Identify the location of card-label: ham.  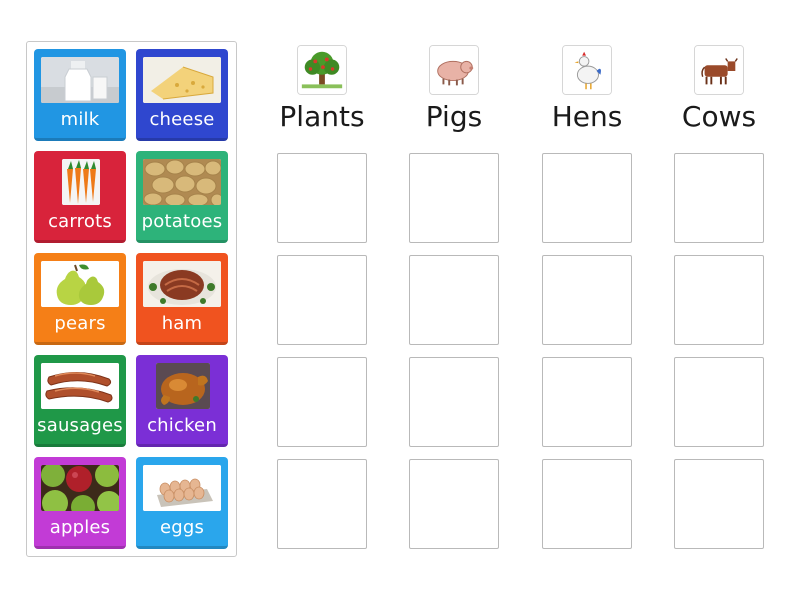
(182, 323).